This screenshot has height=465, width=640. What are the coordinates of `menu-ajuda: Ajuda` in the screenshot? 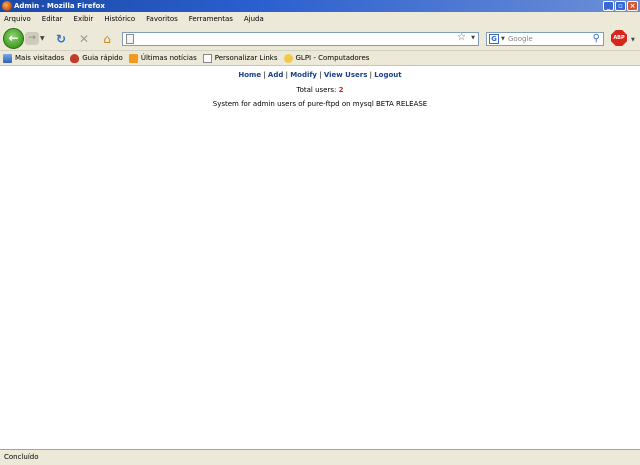 It's located at (254, 19).